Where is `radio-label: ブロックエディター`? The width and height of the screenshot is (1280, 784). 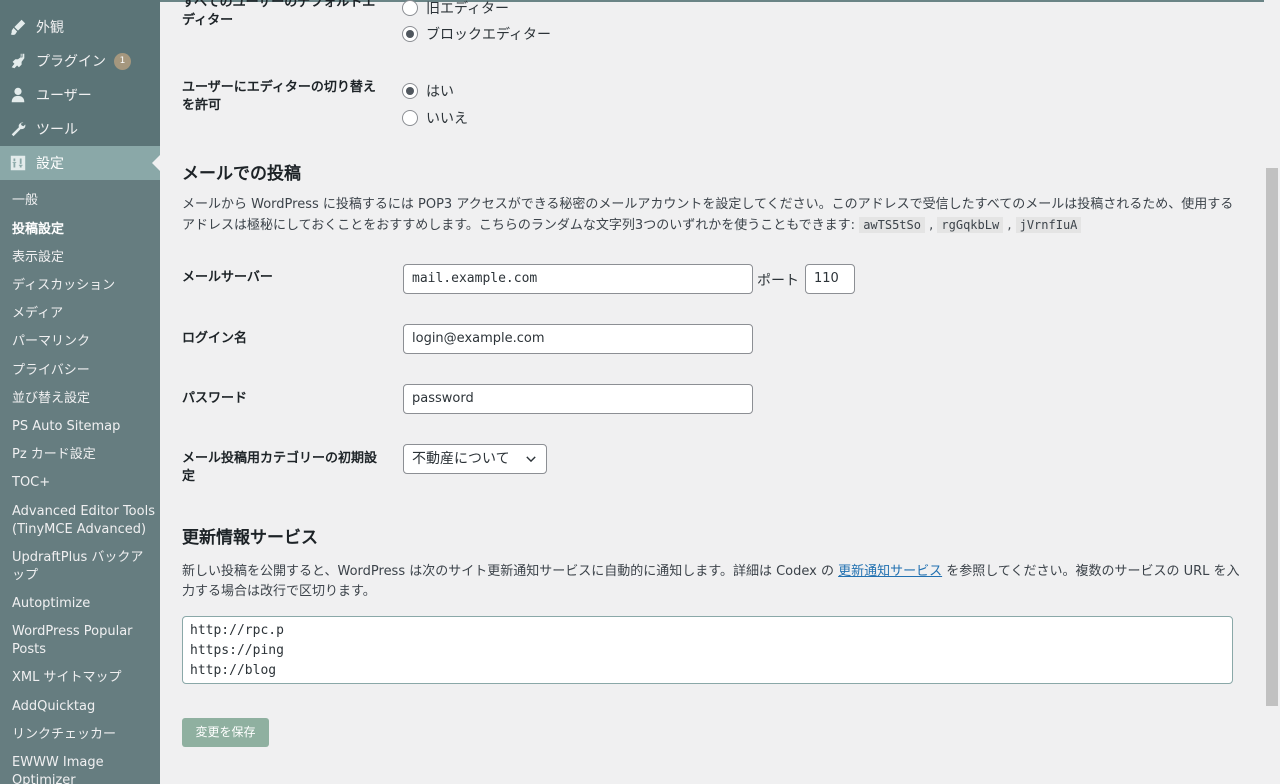
radio-label: ブロックエディター is located at coordinates (489, 35).